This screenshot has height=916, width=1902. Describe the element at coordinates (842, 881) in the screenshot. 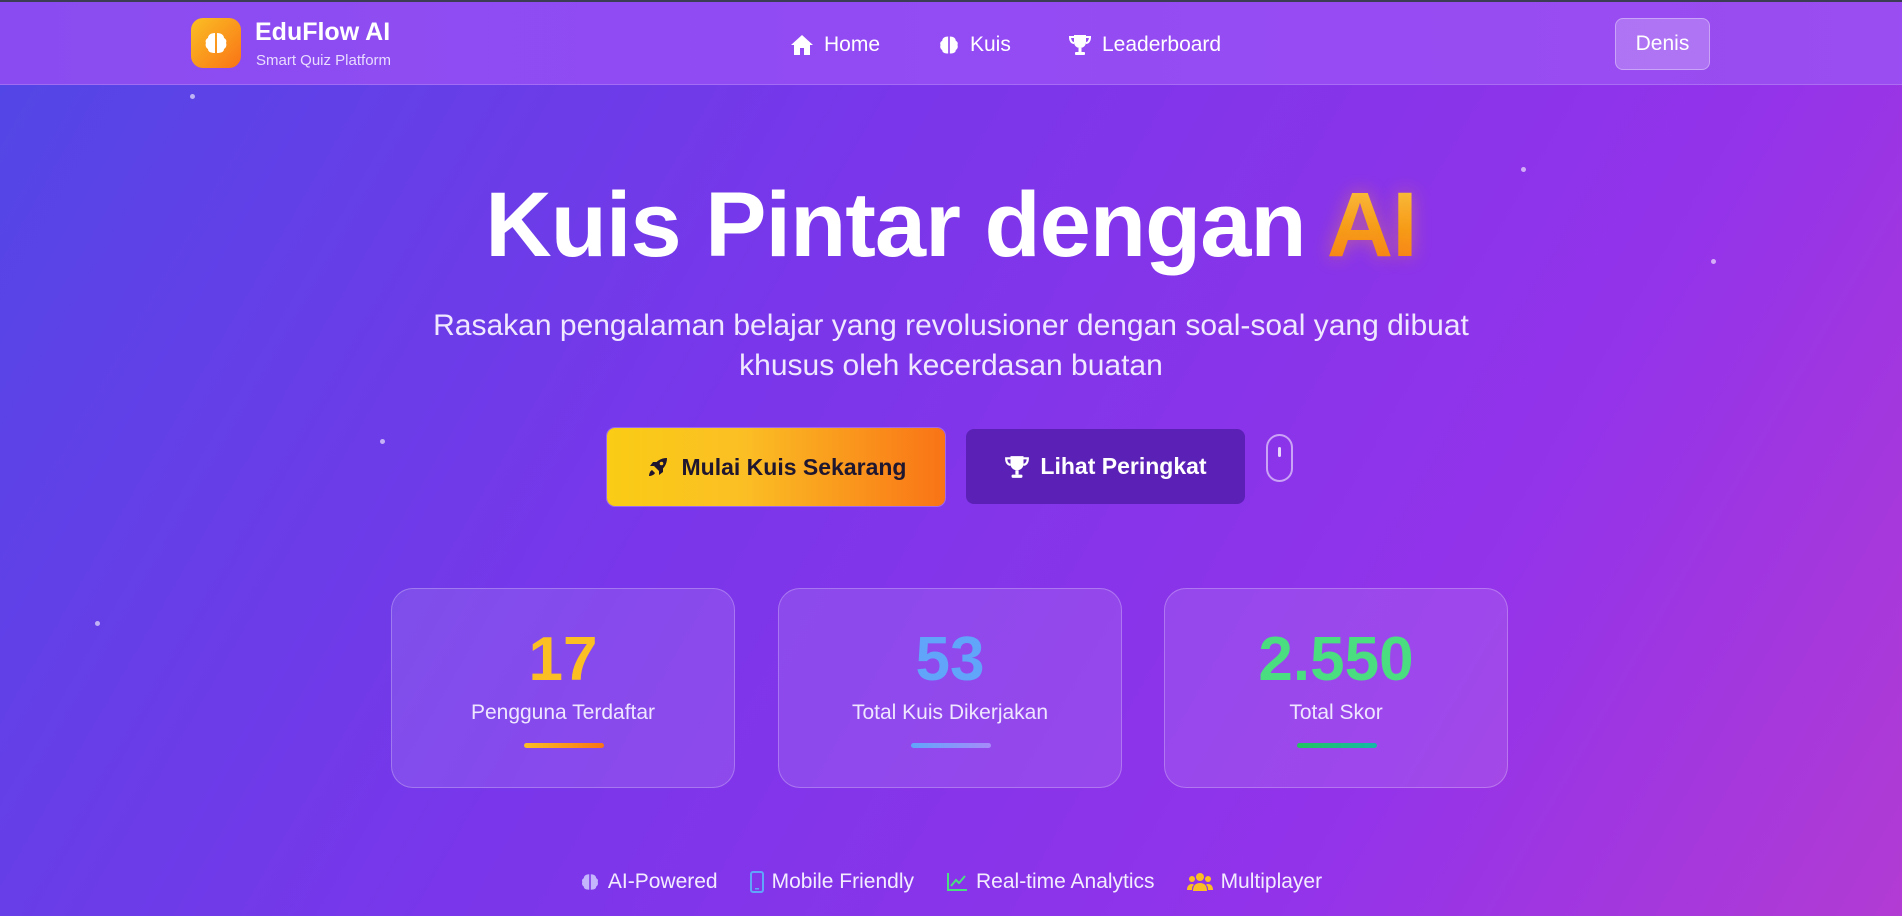

I see `feature-label: Mobile Friendly` at that location.